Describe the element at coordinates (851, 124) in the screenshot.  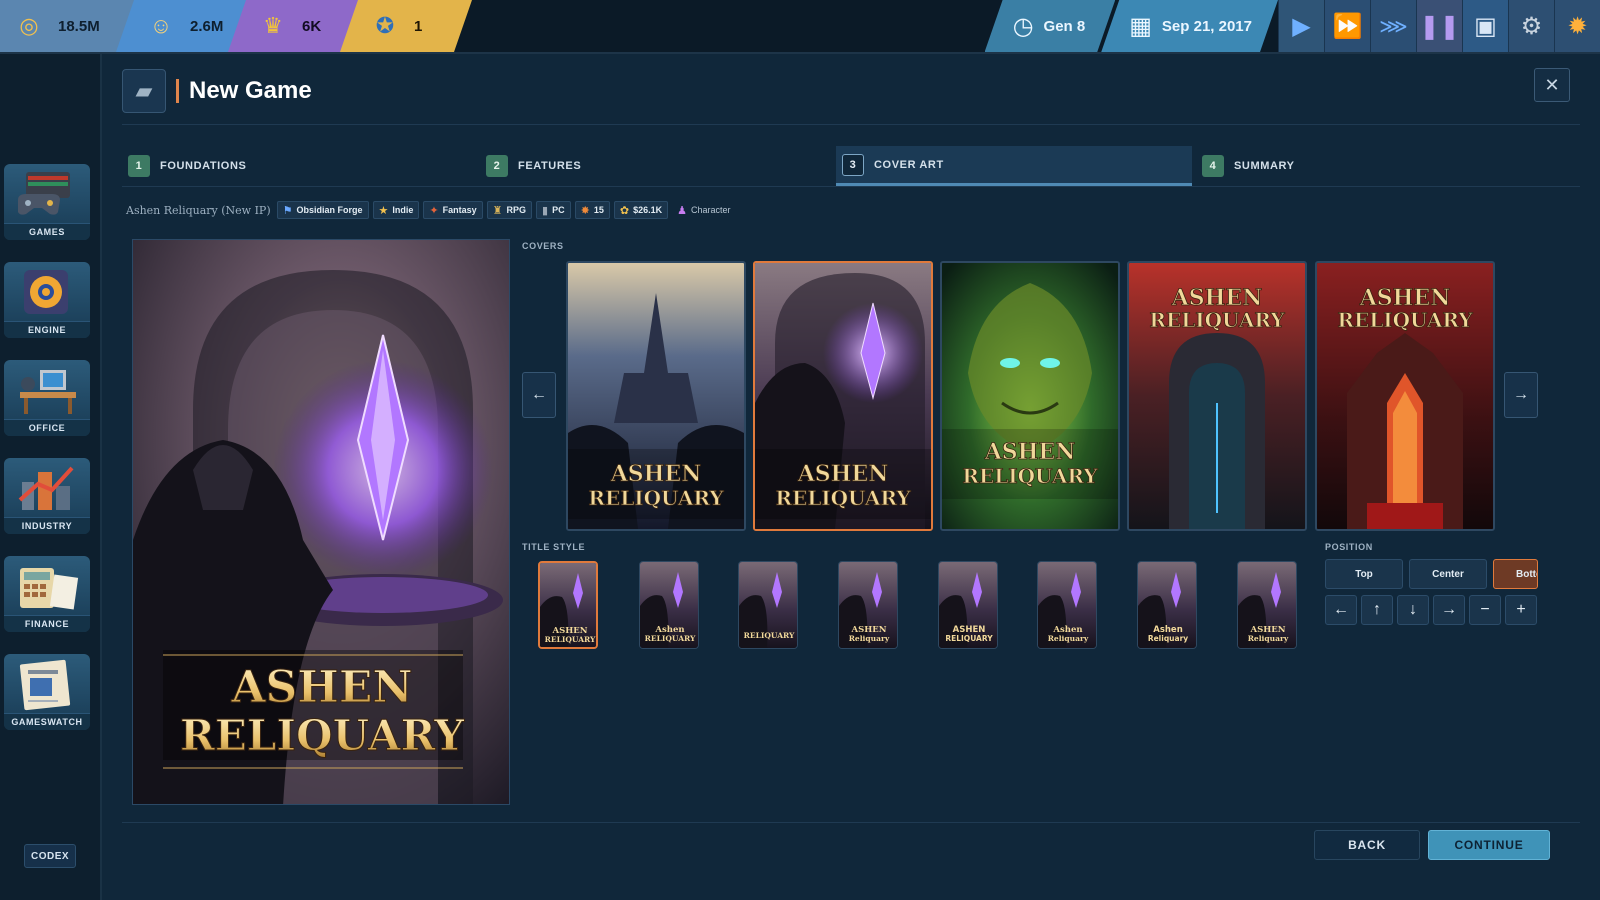
I see `header-divider` at that location.